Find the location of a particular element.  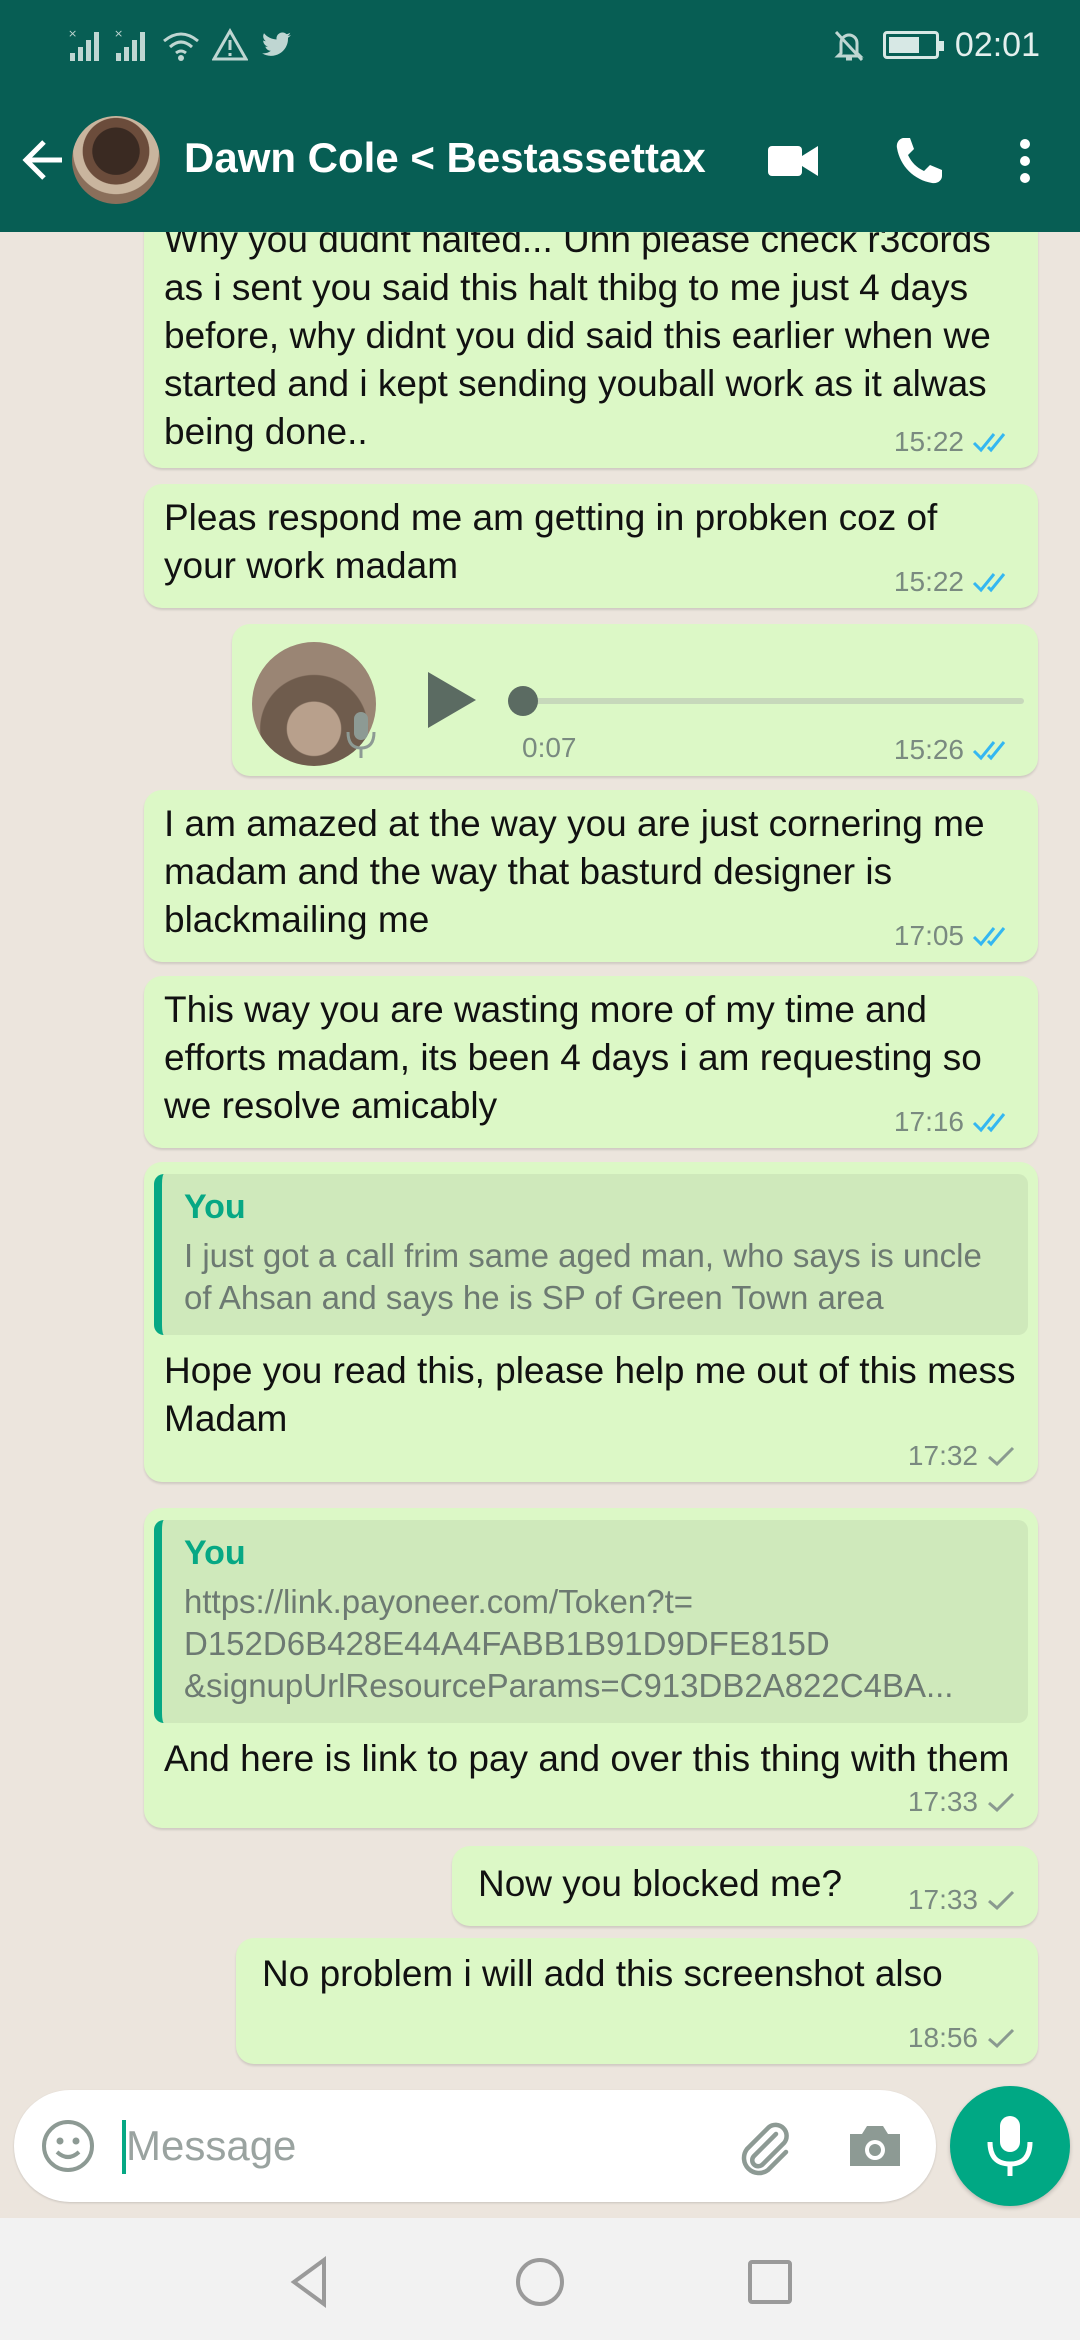

message-time: 17:05 is located at coordinates (928, 935).